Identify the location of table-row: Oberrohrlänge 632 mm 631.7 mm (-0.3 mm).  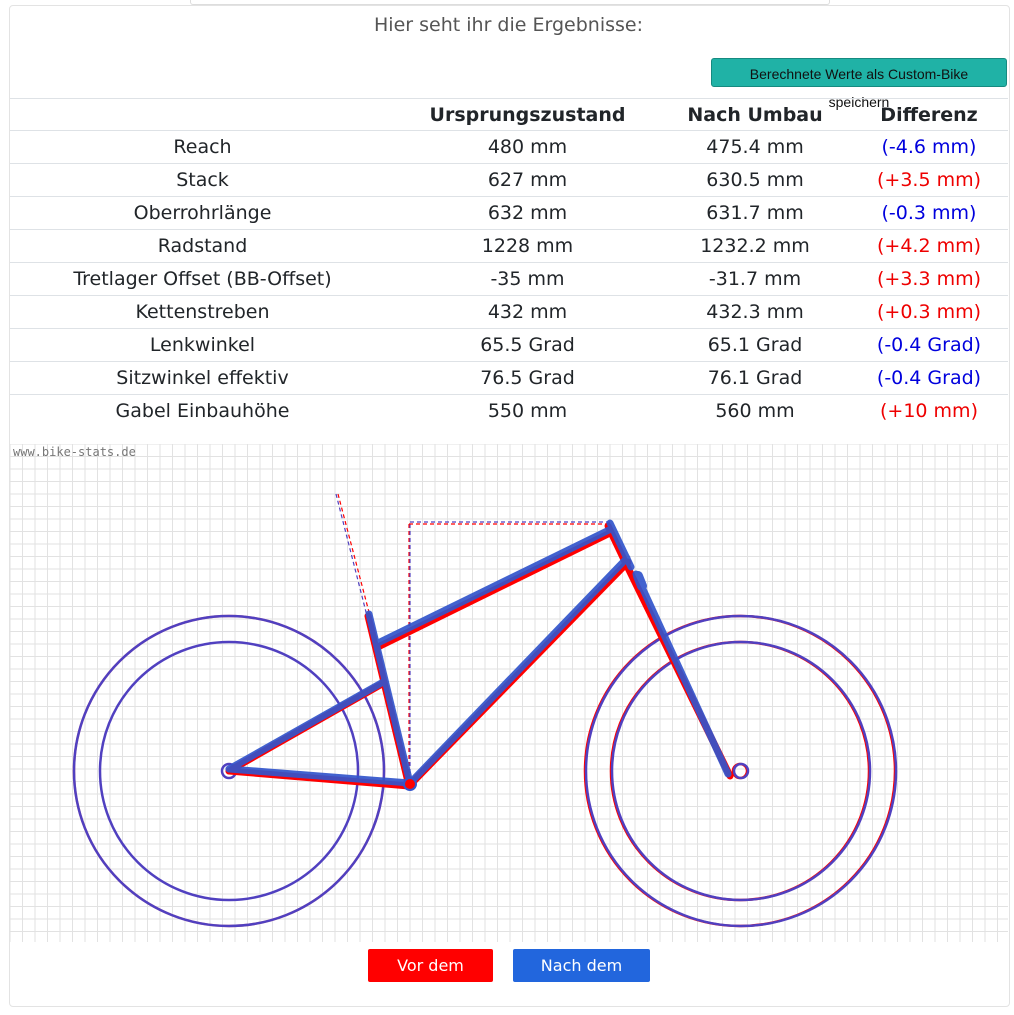
(509, 213).